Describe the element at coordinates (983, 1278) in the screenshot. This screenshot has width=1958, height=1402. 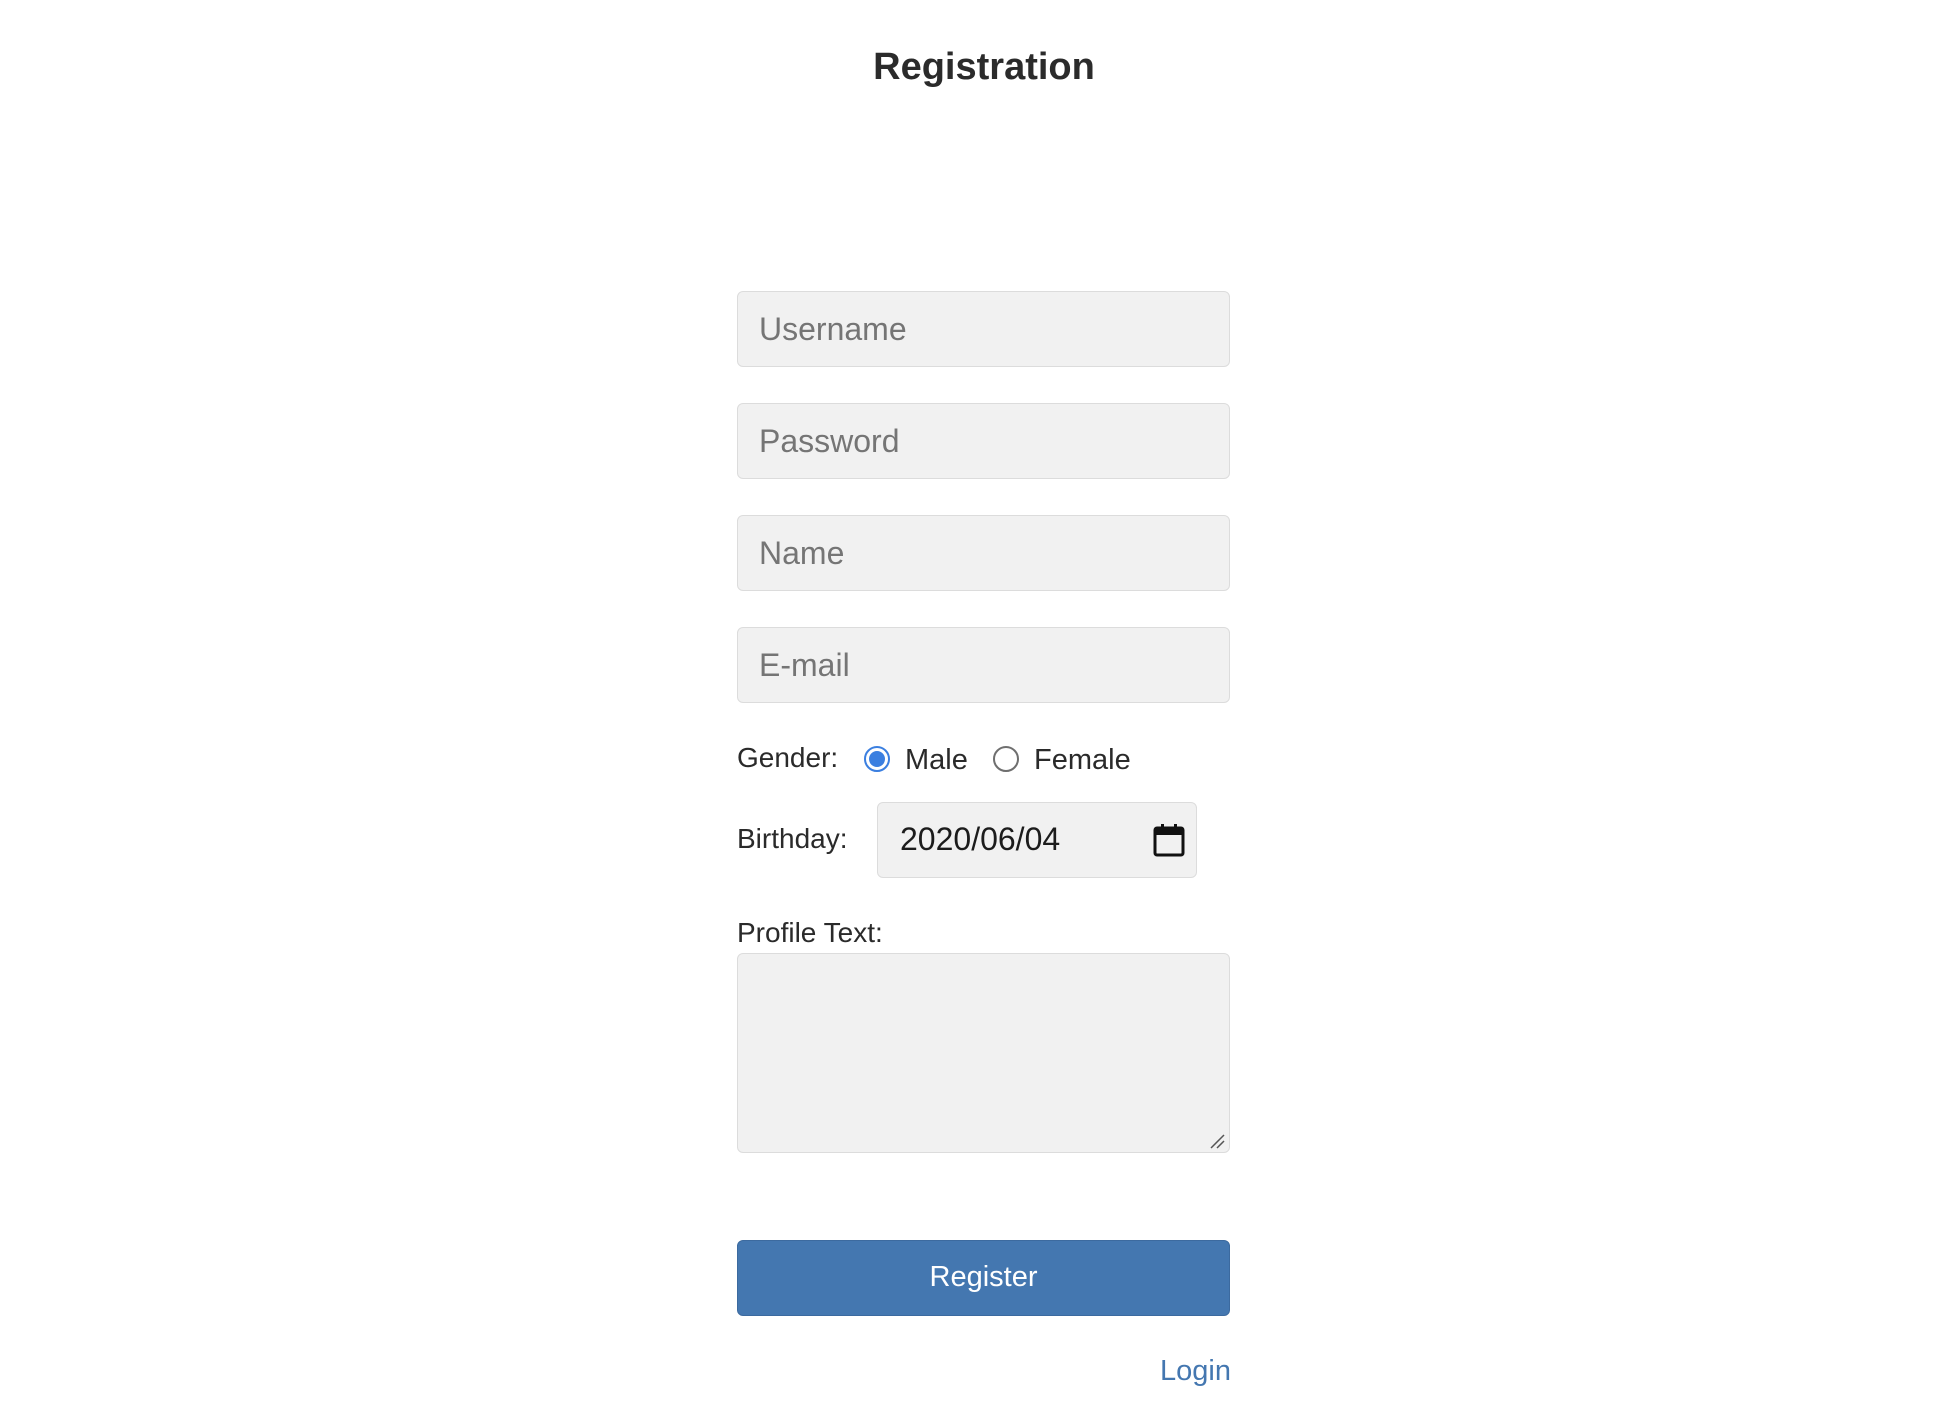
I see `register-button: Register` at that location.